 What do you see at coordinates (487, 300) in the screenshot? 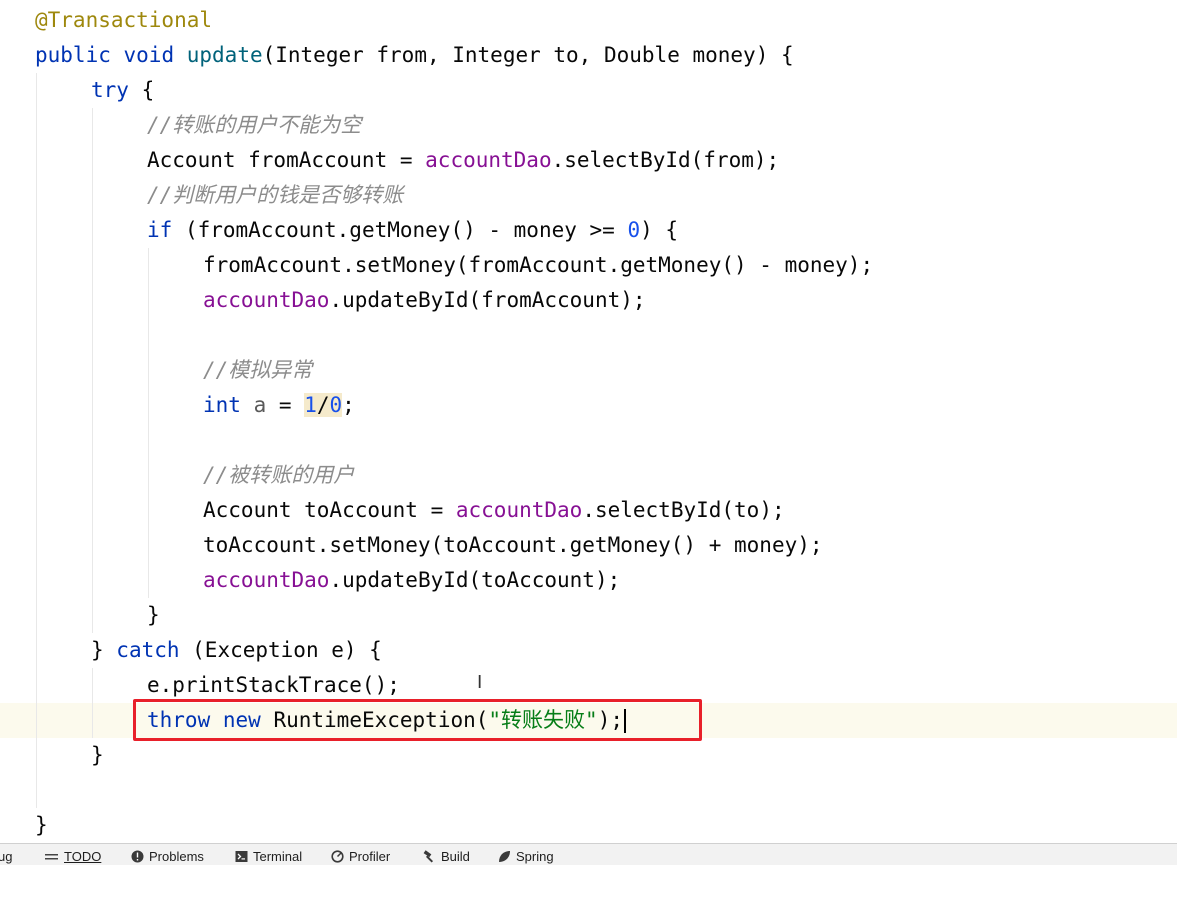
I see `code-text: .updateById(fromAccount);` at bounding box center [487, 300].